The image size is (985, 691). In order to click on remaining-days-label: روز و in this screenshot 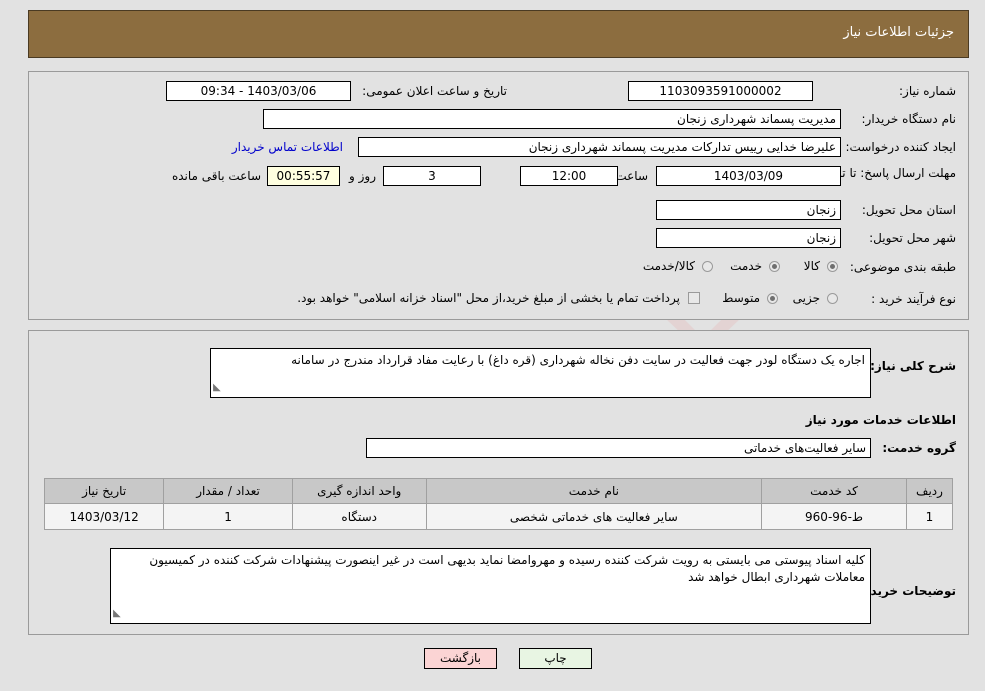, I will do `click(362, 176)`.